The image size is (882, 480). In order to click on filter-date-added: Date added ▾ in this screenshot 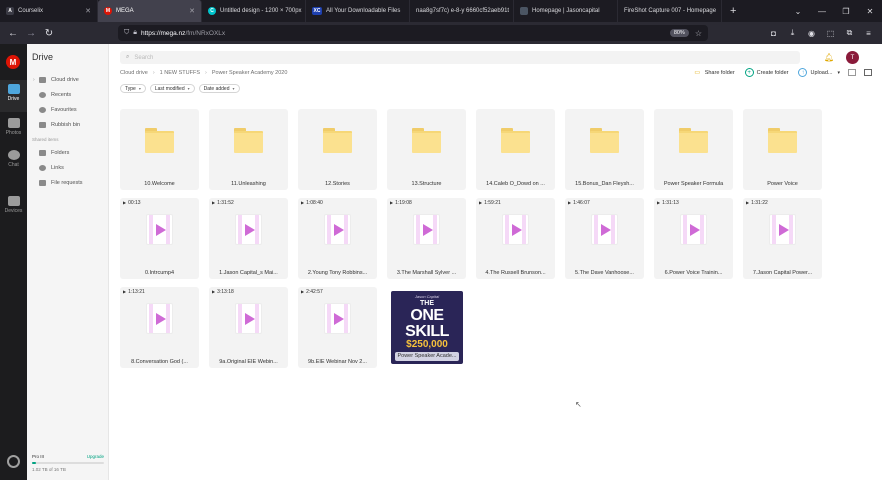, I will do `click(219, 88)`.